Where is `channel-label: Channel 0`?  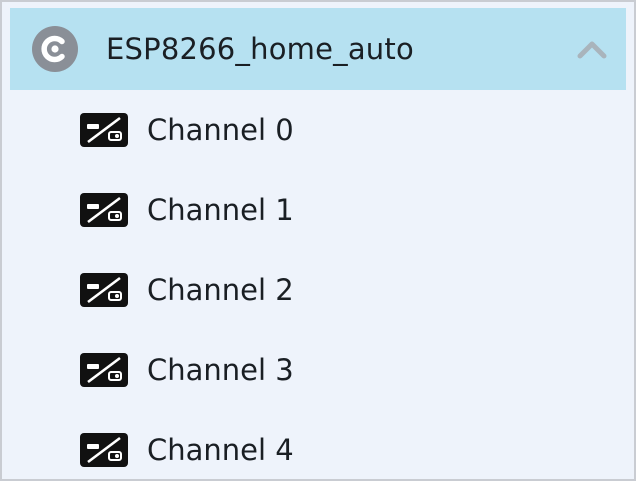
channel-label: Channel 0 is located at coordinates (220, 130).